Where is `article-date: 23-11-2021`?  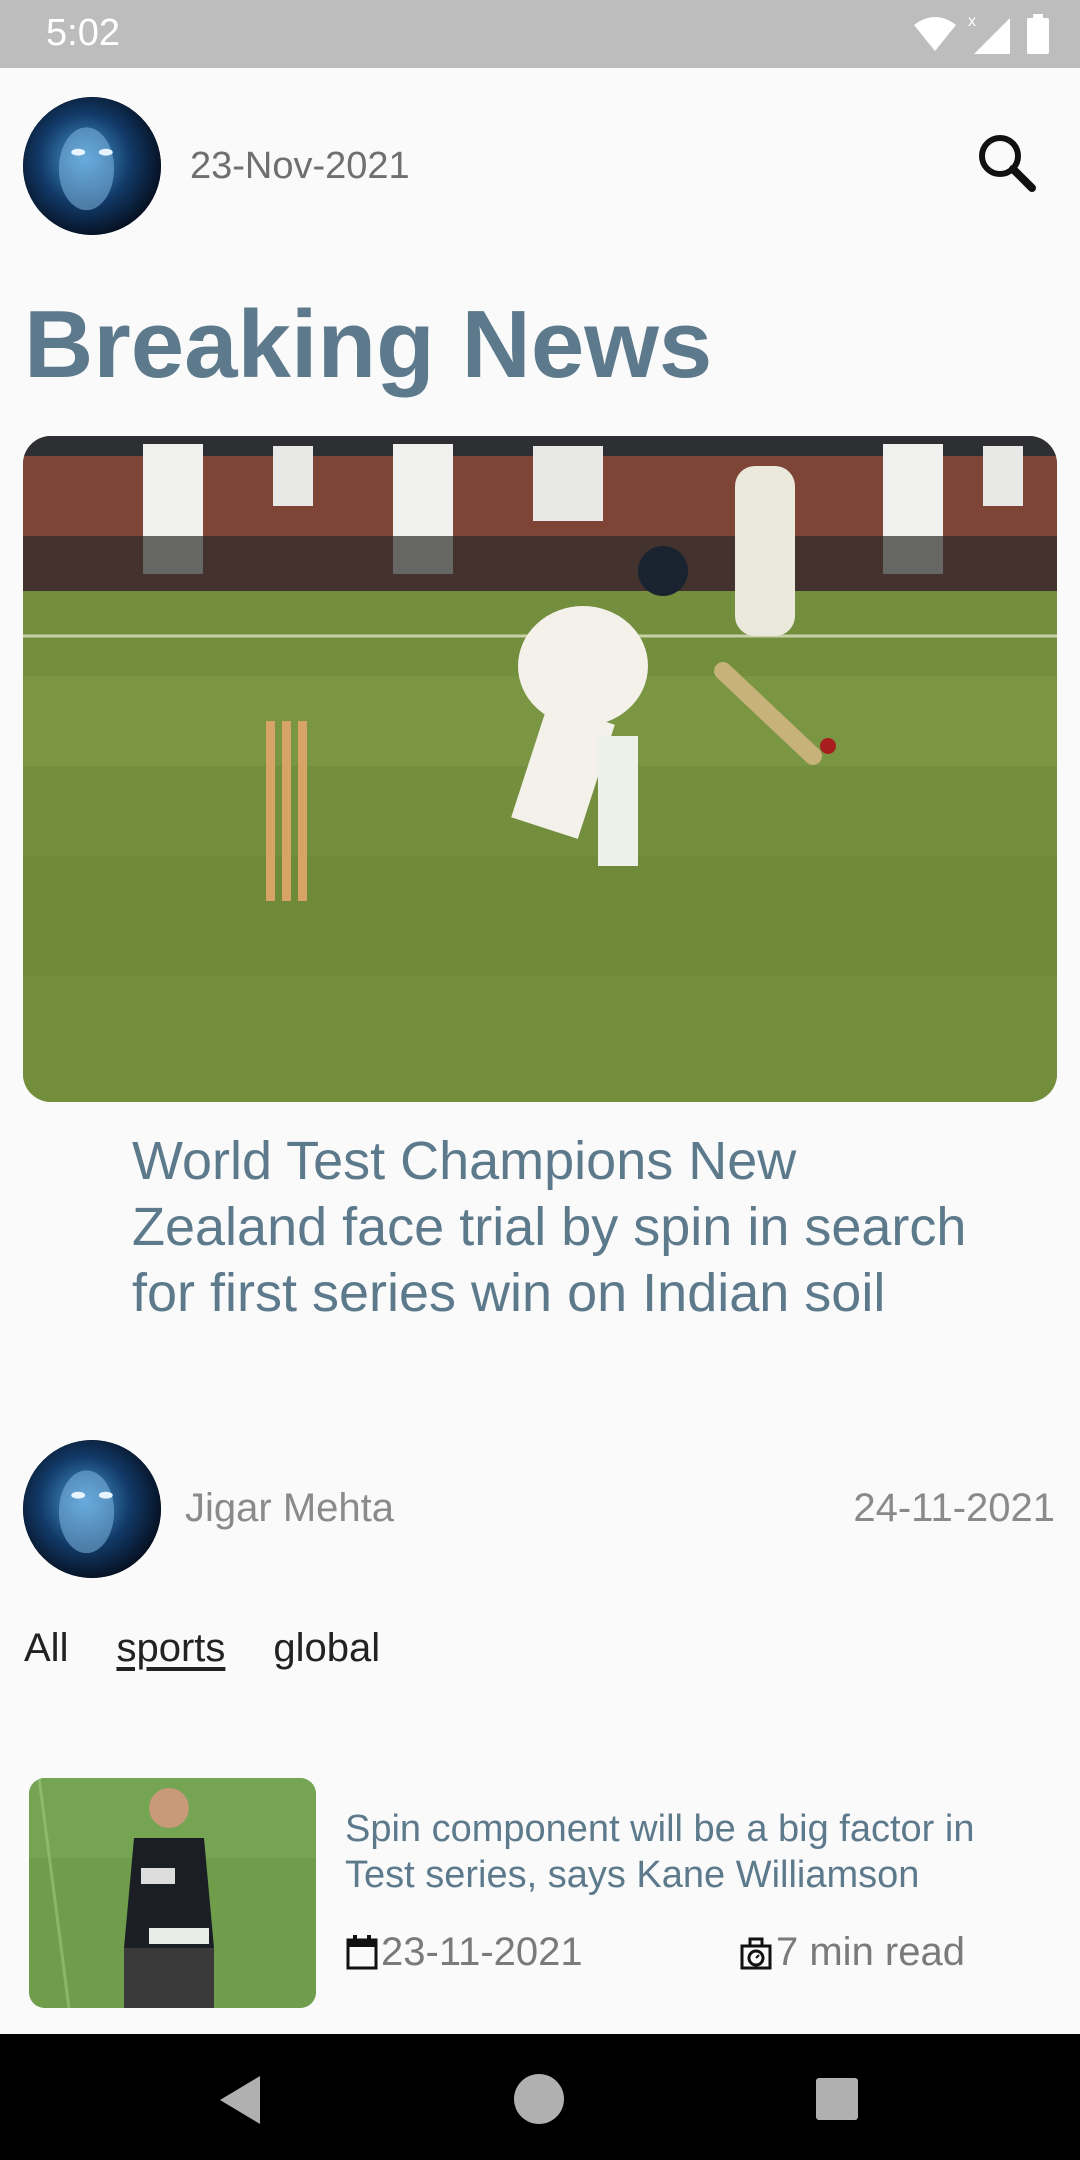
article-date: 23-11-2021 is located at coordinates (482, 1952).